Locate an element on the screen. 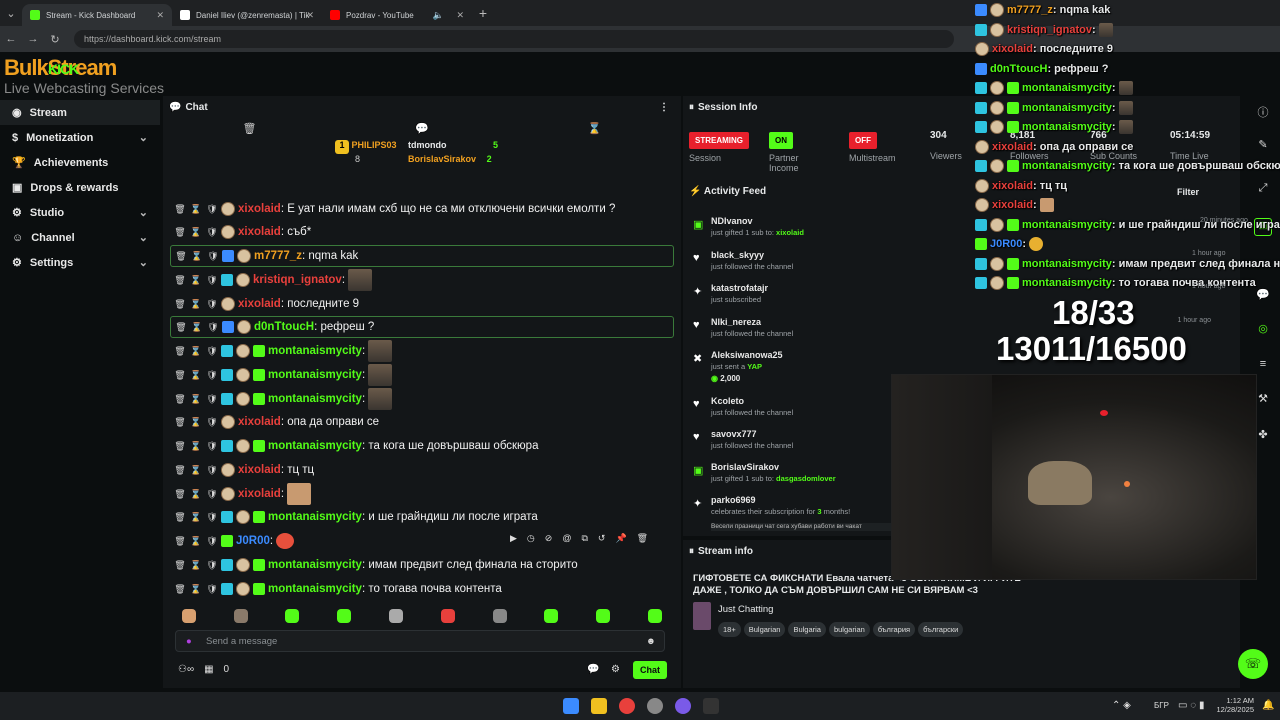 This screenshot has width=1280, height=720. tab-list-icon: ⌄ is located at coordinates (11, 13).